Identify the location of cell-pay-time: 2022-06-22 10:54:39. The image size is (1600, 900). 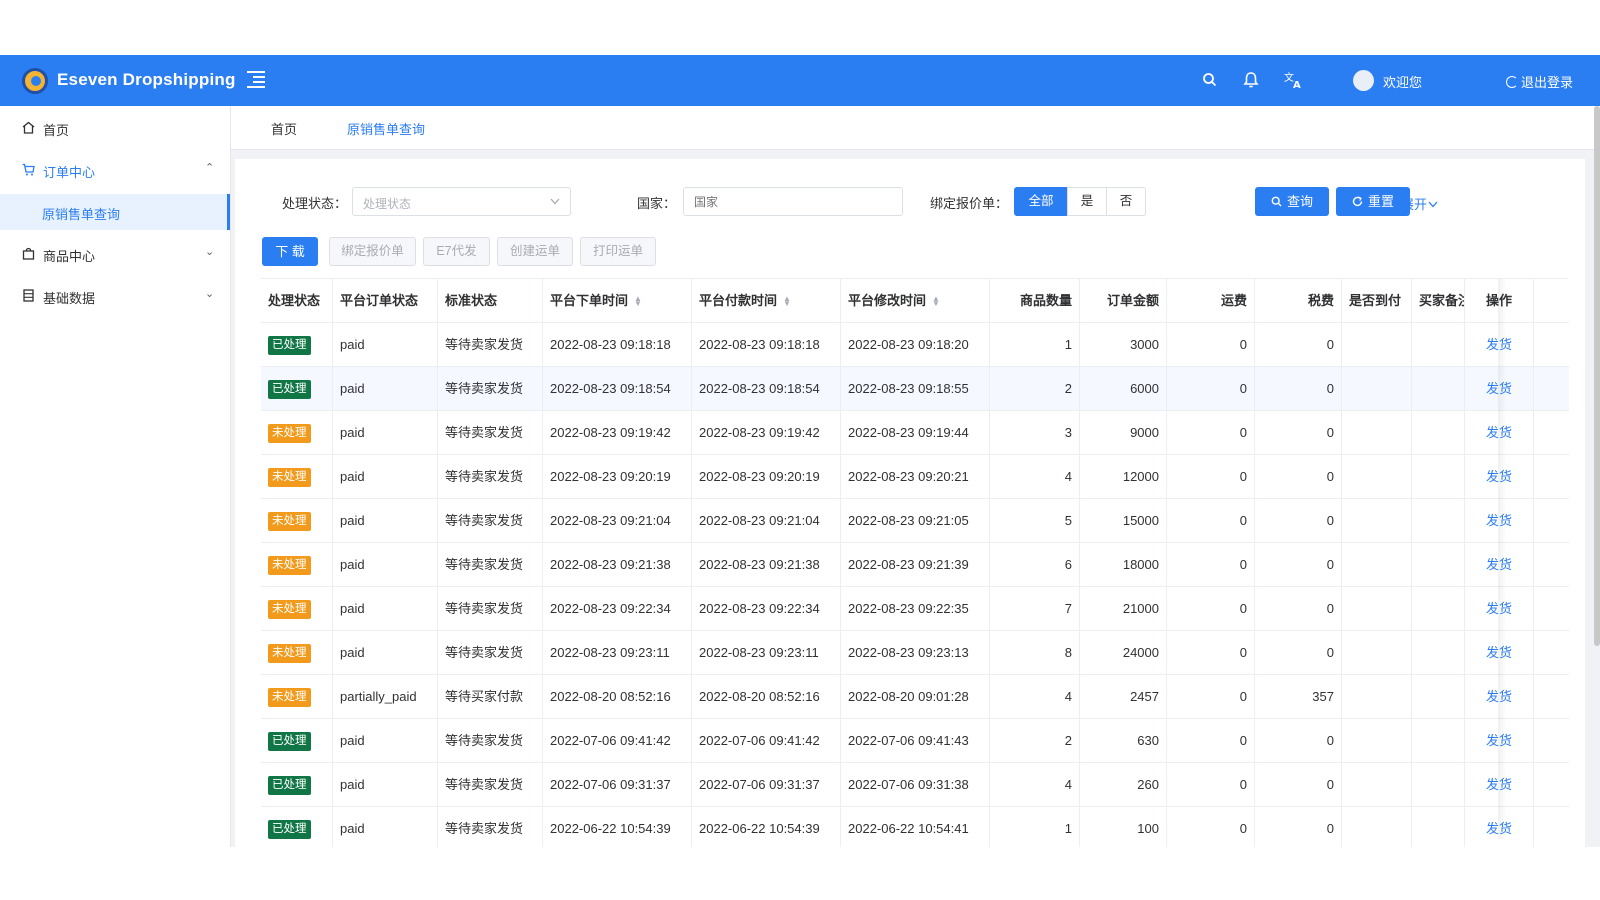
(766, 827).